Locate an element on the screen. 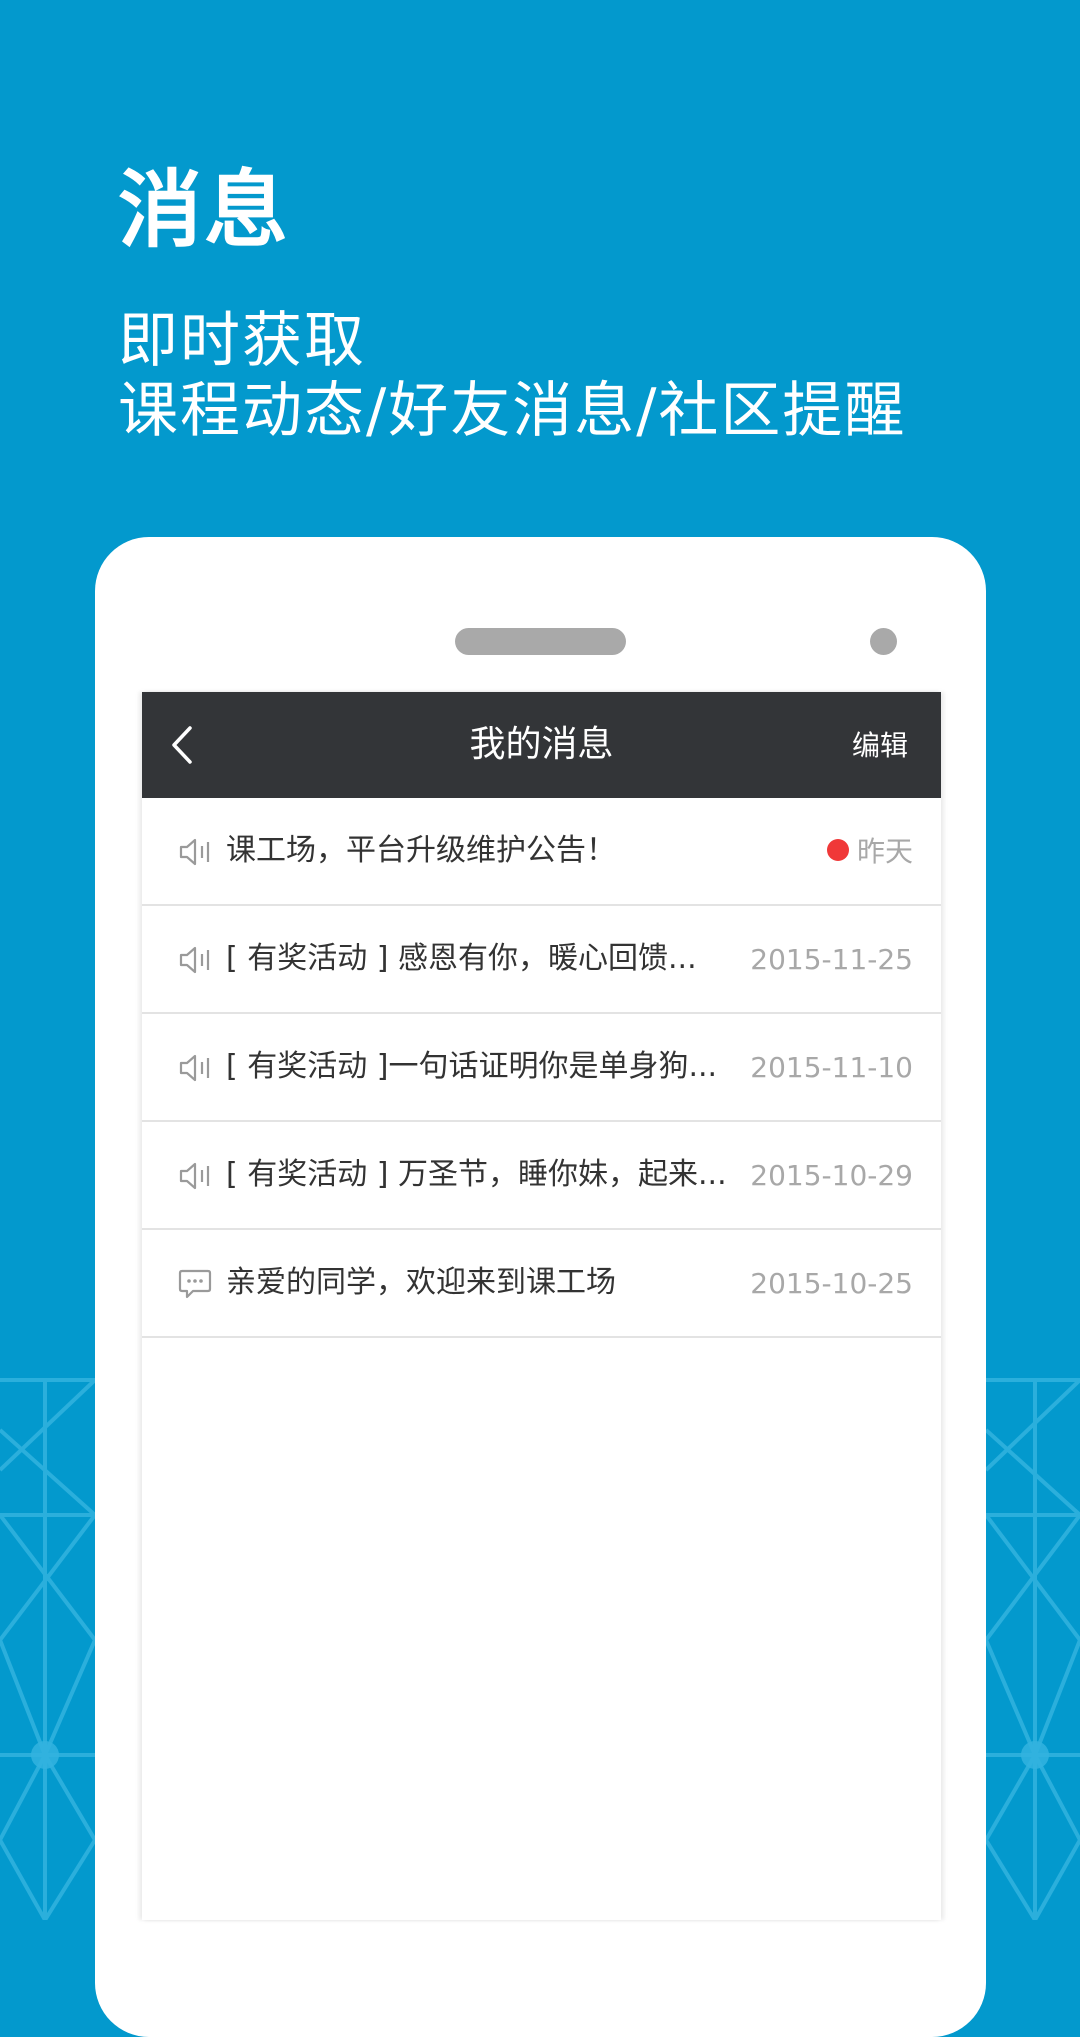 This screenshot has width=1080, height=2037. message-date: 2015-11-25 is located at coordinates (831, 959).